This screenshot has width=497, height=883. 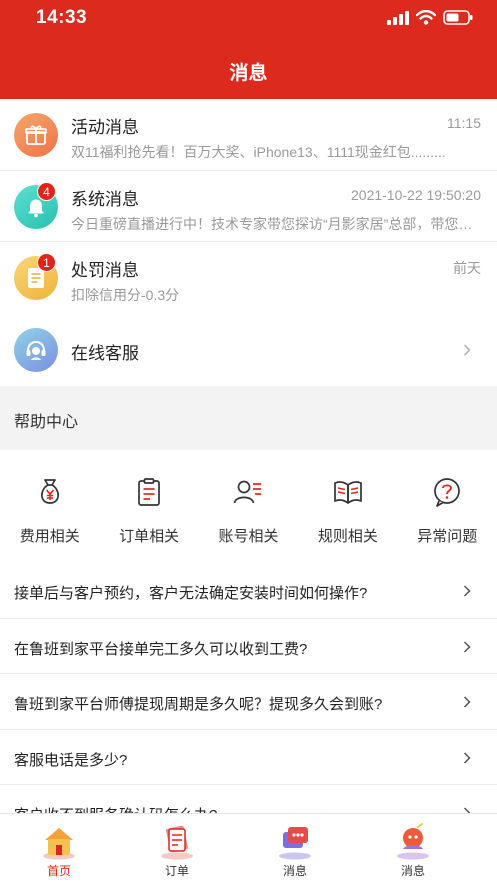 What do you see at coordinates (248, 350) in the screenshot?
I see `online-customer-service: 在线客服` at bounding box center [248, 350].